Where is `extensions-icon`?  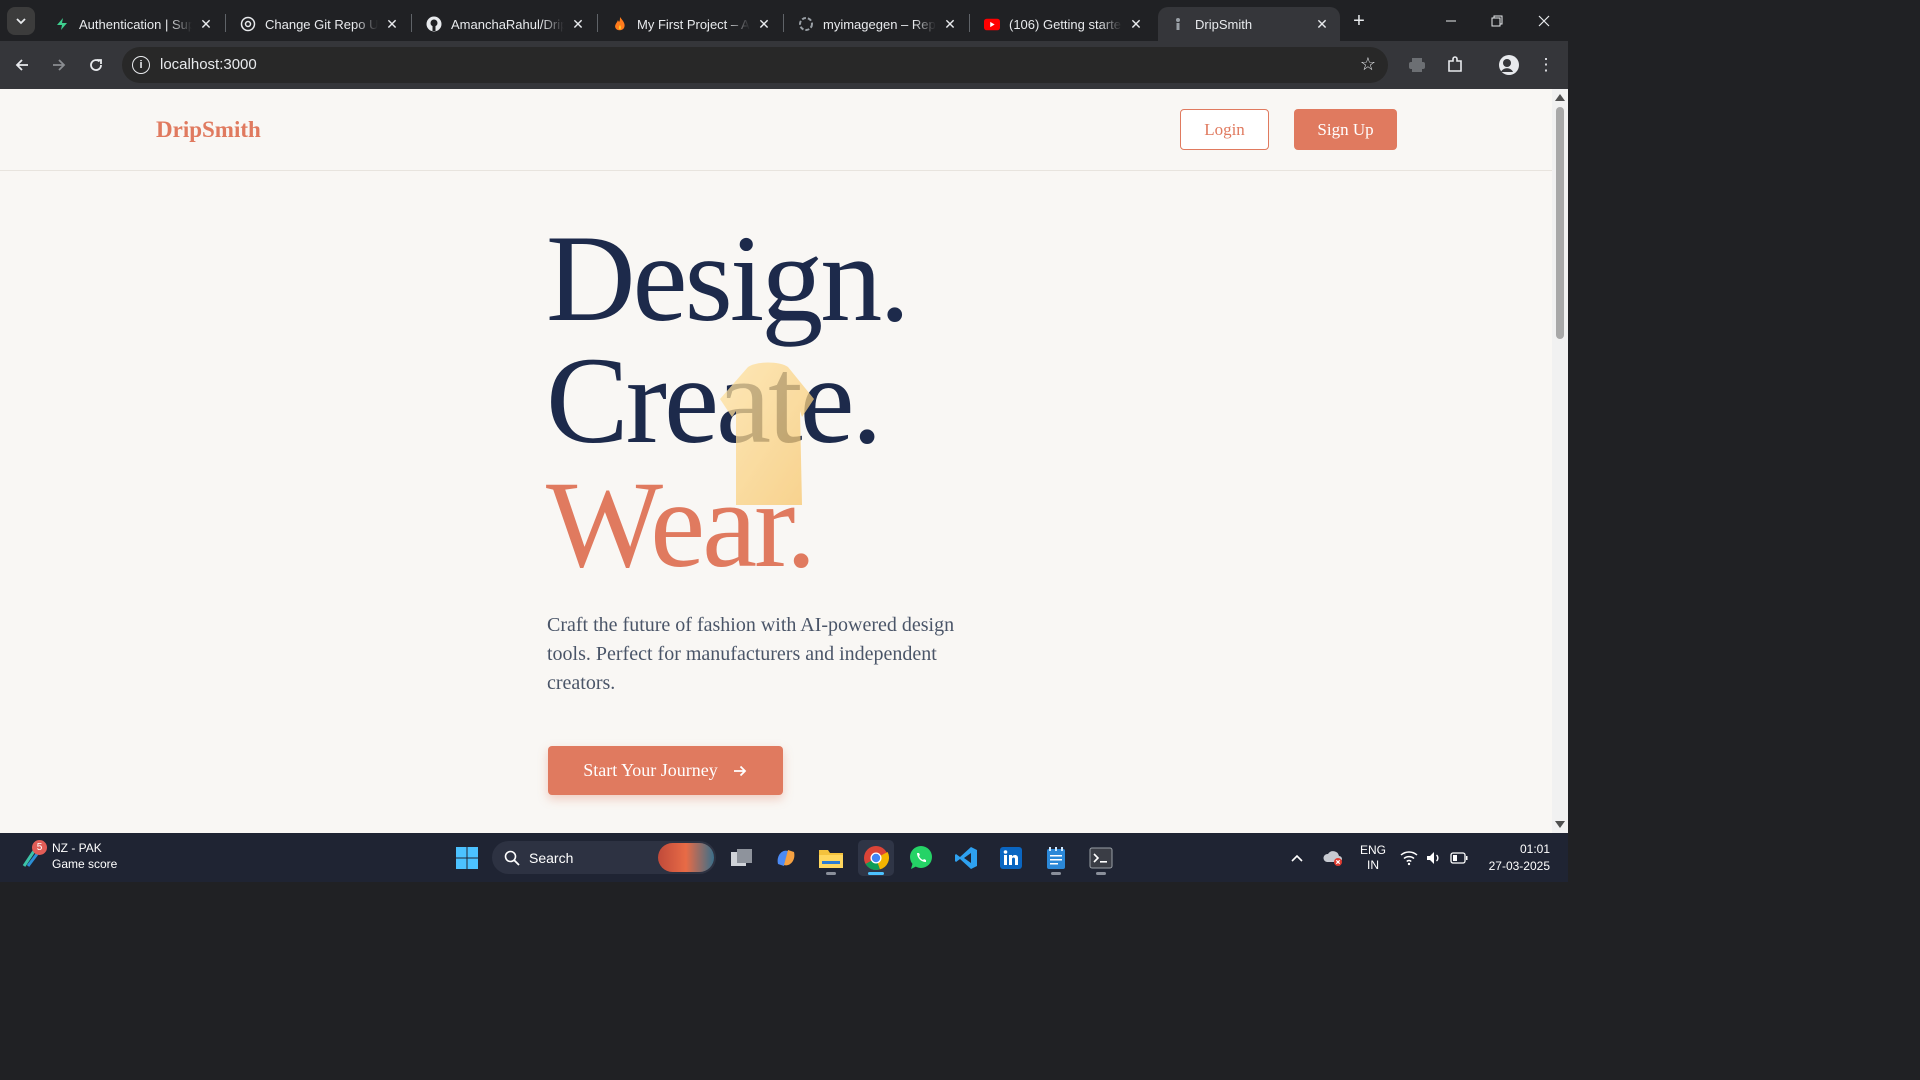 extensions-icon is located at coordinates (1455, 65).